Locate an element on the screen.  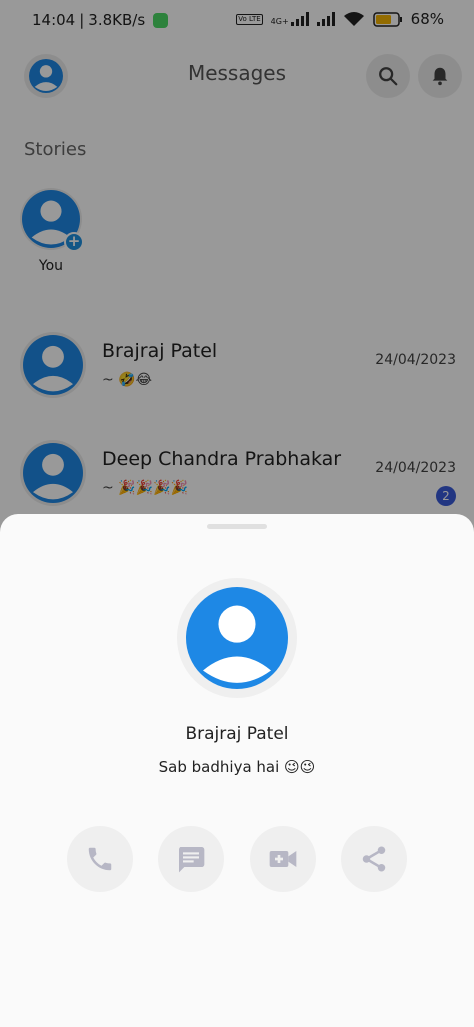
phone-icon is located at coordinates (100, 859).